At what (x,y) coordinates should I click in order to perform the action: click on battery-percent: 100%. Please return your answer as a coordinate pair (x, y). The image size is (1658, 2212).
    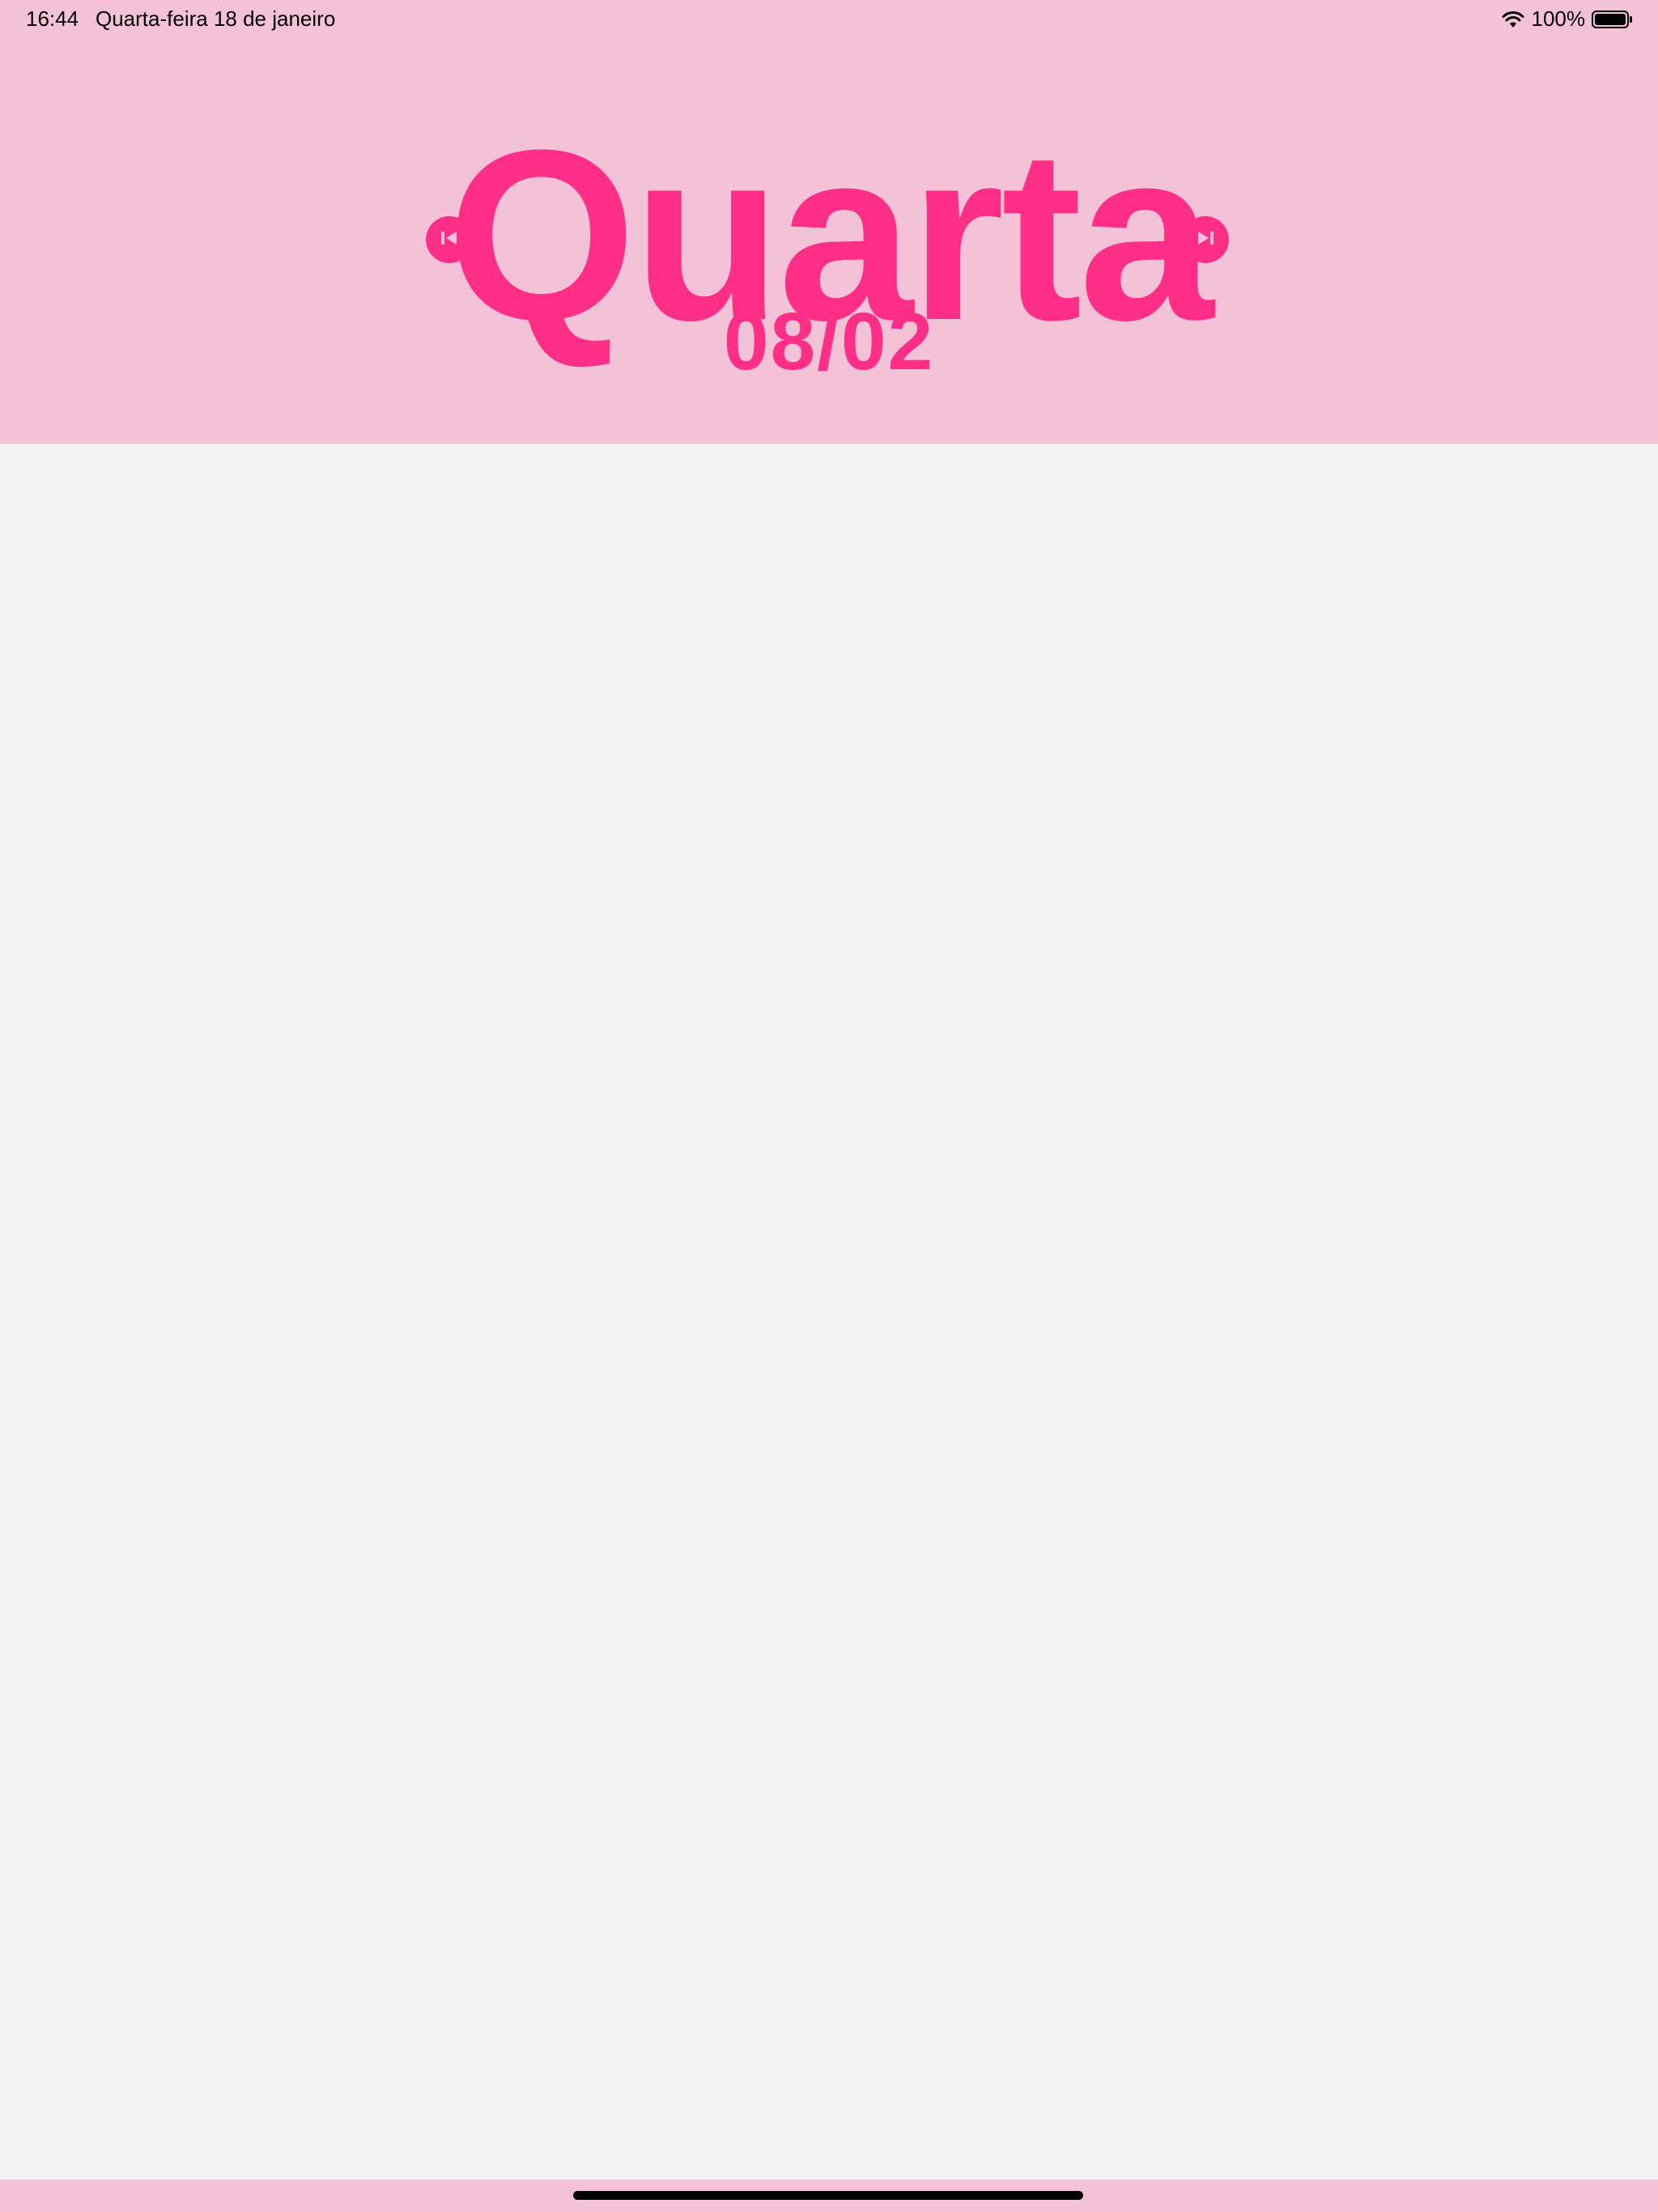
    Looking at the image, I should click on (1558, 19).